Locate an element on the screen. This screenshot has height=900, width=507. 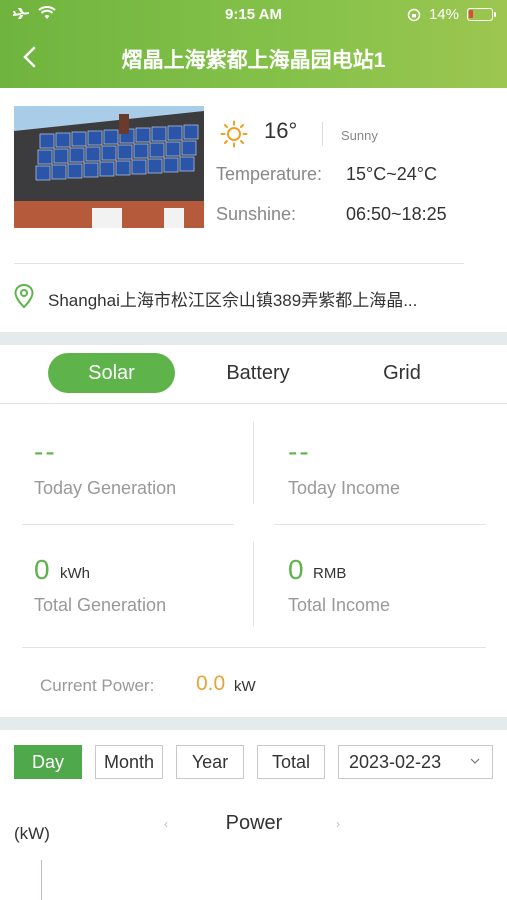
today-generation-label: Today Generation is located at coordinates (105, 488).